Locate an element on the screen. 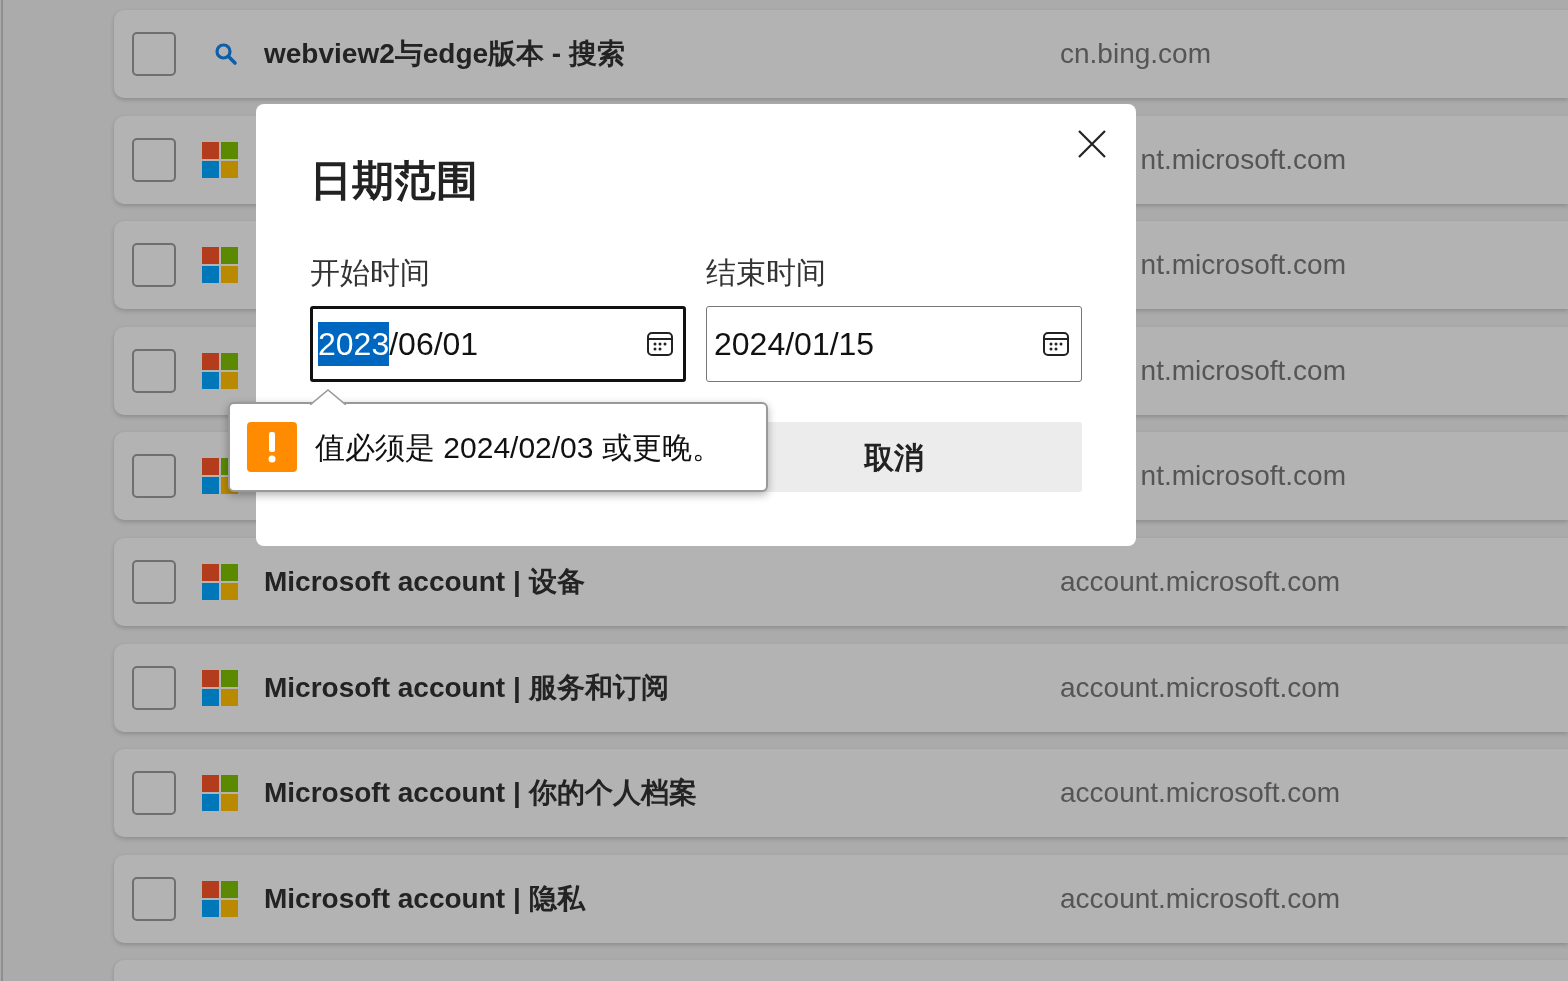 This screenshot has height=981, width=1568. close-icon is located at coordinates (1092, 144).